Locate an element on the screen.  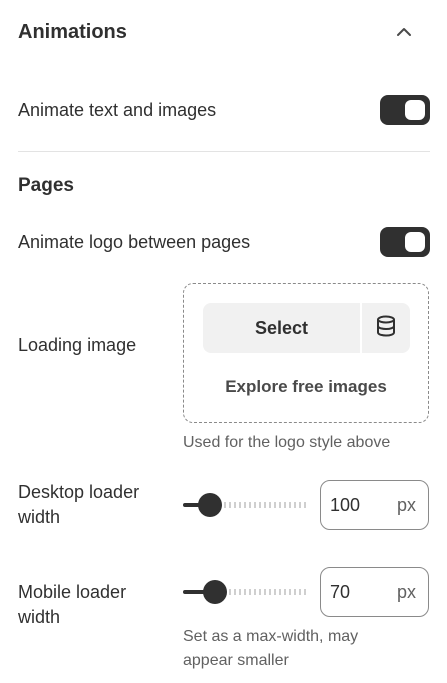
animate-logo-label: Animate logo between pages is located at coordinates (134, 241).